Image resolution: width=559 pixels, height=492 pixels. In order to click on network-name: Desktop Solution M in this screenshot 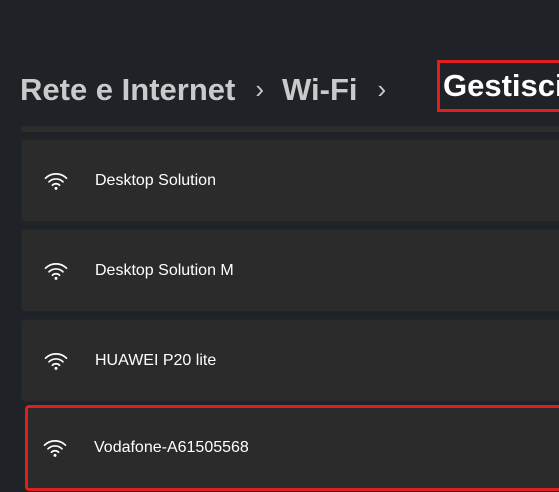, I will do `click(164, 270)`.